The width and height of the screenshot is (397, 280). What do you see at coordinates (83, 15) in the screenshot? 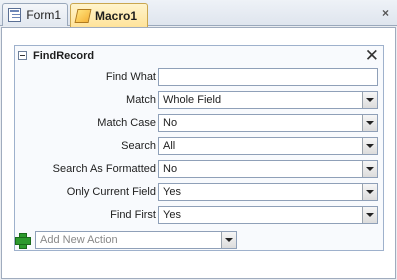
I see `macro-icon` at bounding box center [83, 15].